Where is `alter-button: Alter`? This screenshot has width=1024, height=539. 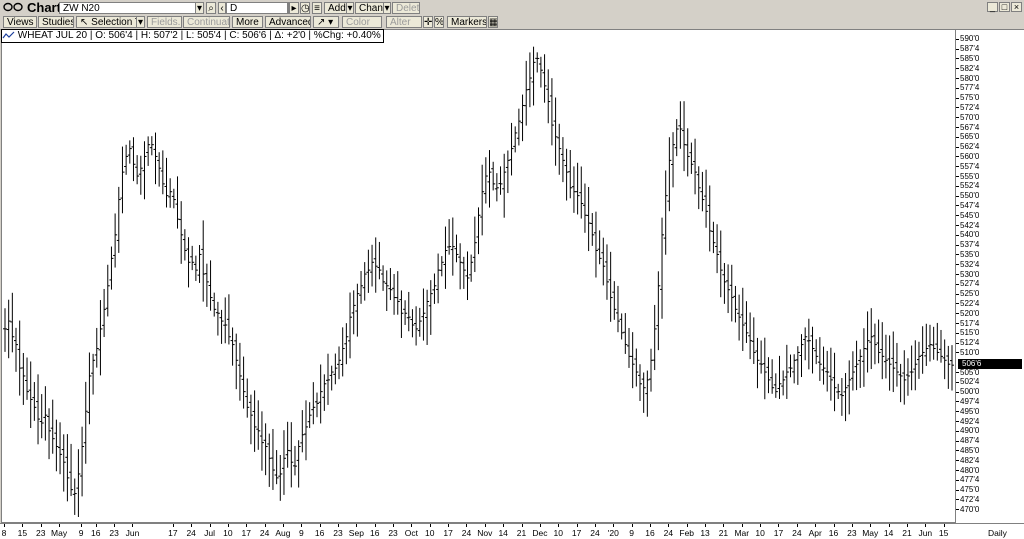
alter-button: Alter is located at coordinates (404, 22).